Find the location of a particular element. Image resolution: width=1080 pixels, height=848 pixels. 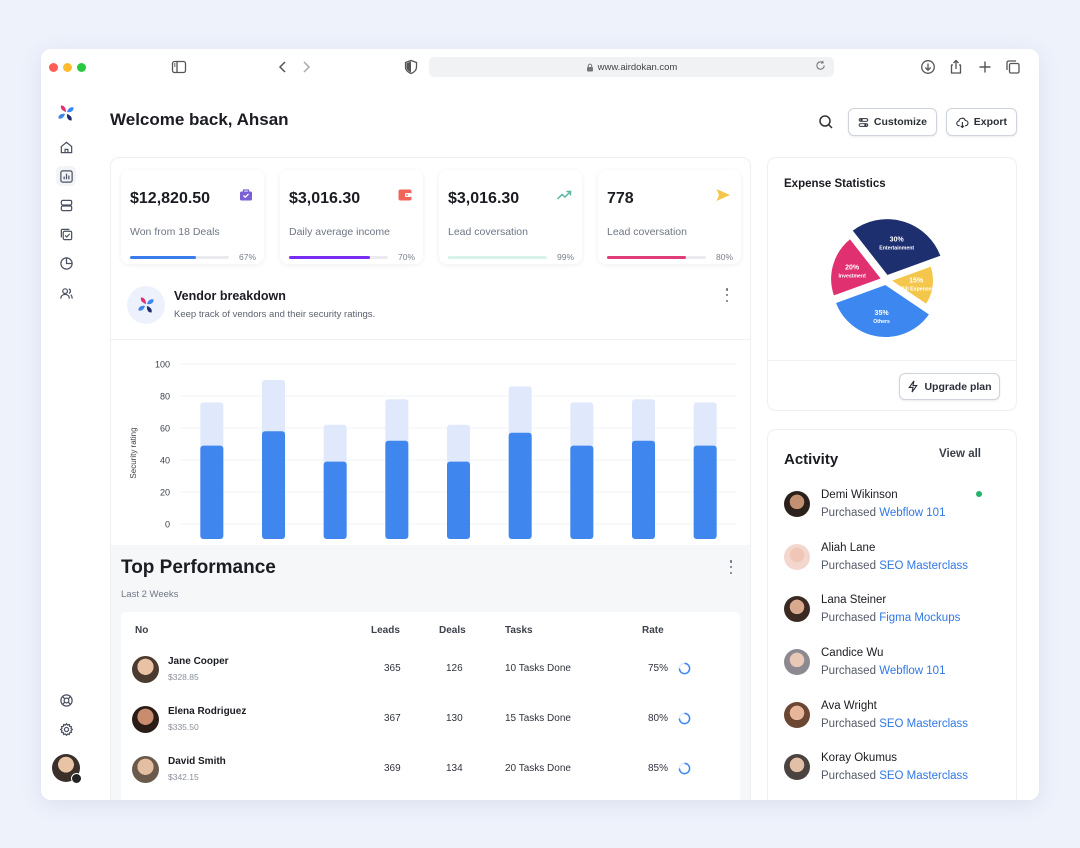

share-icon is located at coordinates (956, 67).